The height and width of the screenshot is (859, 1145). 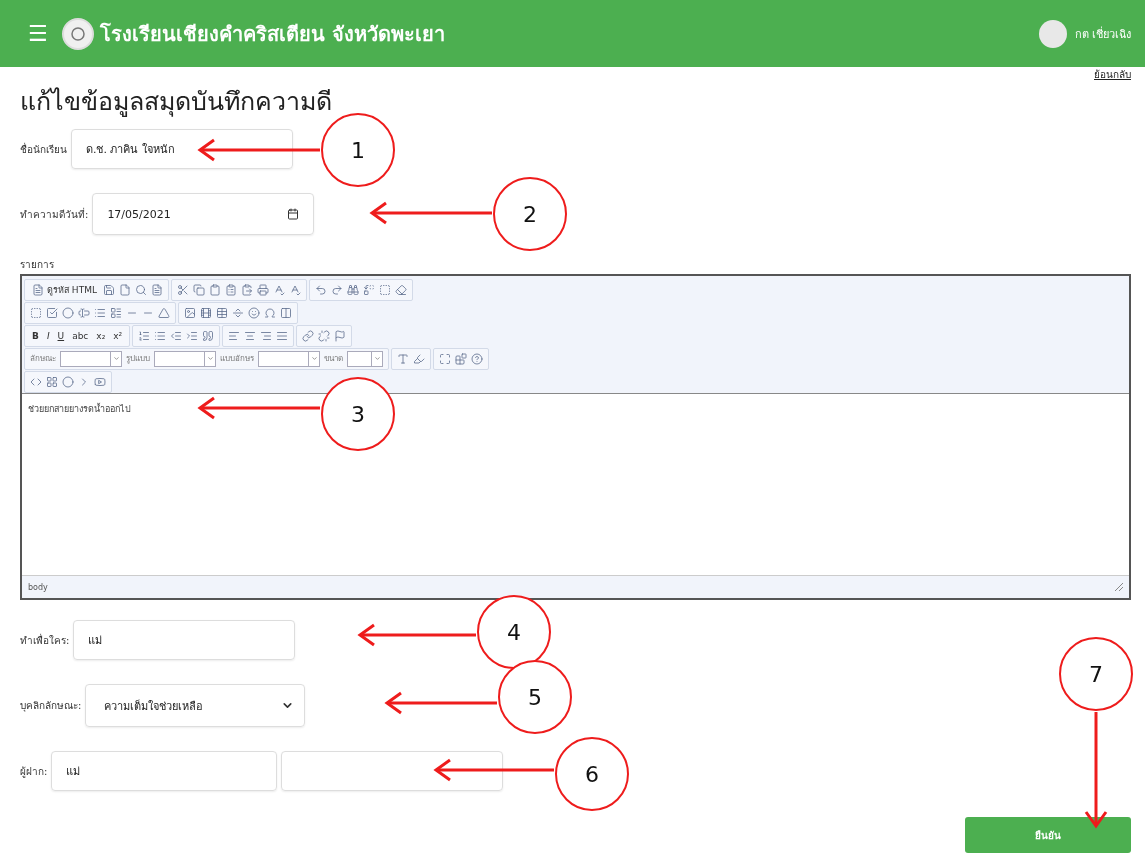 What do you see at coordinates (1096, 674) in the screenshot?
I see `callout-number: 7` at bounding box center [1096, 674].